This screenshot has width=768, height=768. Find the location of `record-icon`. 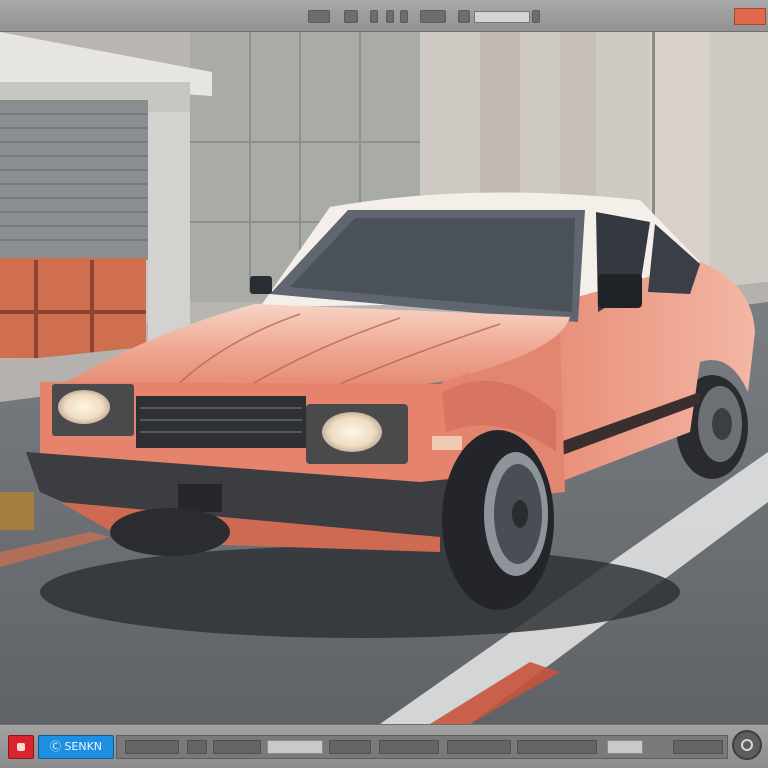

record-icon is located at coordinates (21, 747).